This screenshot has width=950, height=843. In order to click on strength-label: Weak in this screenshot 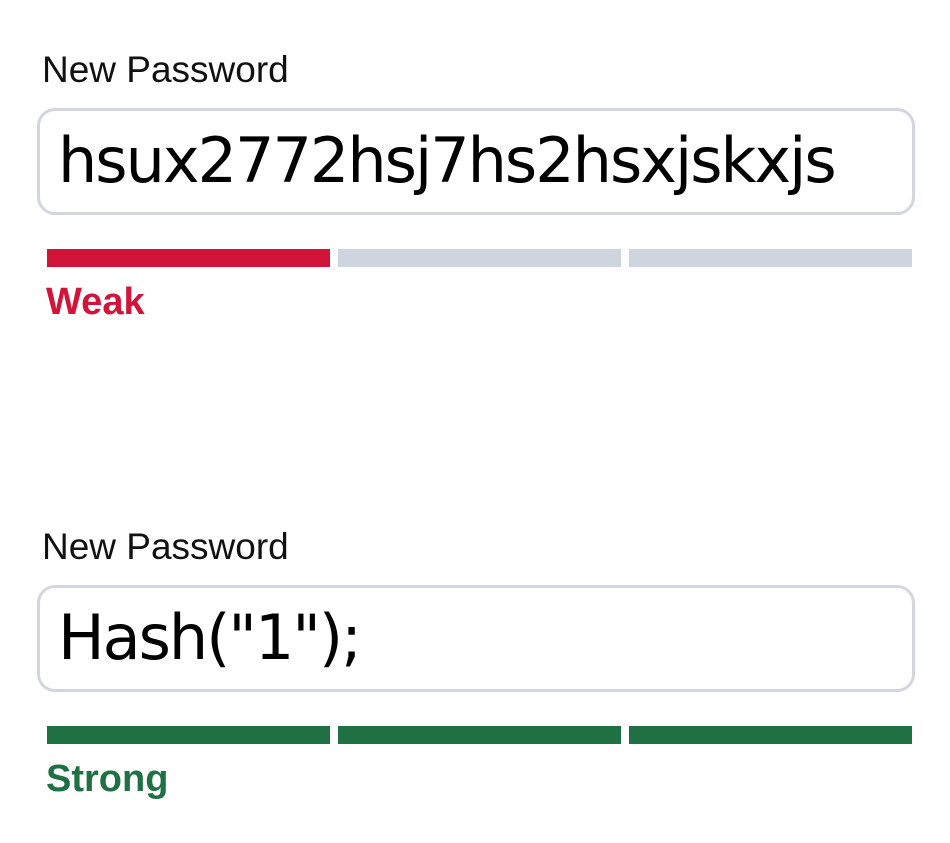, I will do `click(95, 302)`.